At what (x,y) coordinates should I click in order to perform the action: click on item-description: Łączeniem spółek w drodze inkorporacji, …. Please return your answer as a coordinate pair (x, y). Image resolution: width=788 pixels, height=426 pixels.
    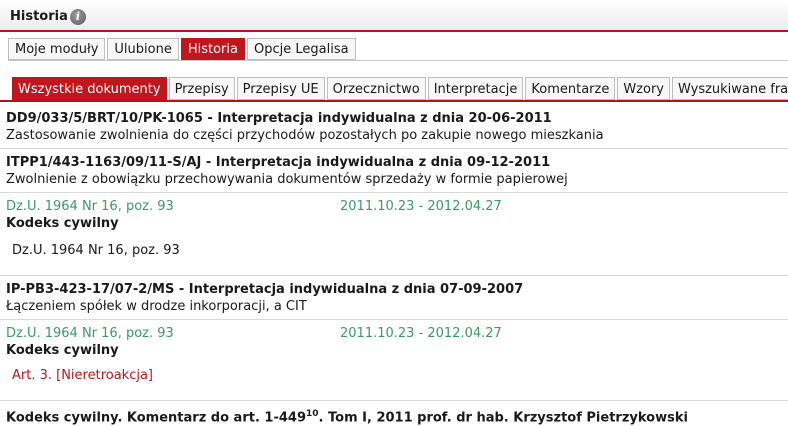
    Looking at the image, I should click on (156, 306).